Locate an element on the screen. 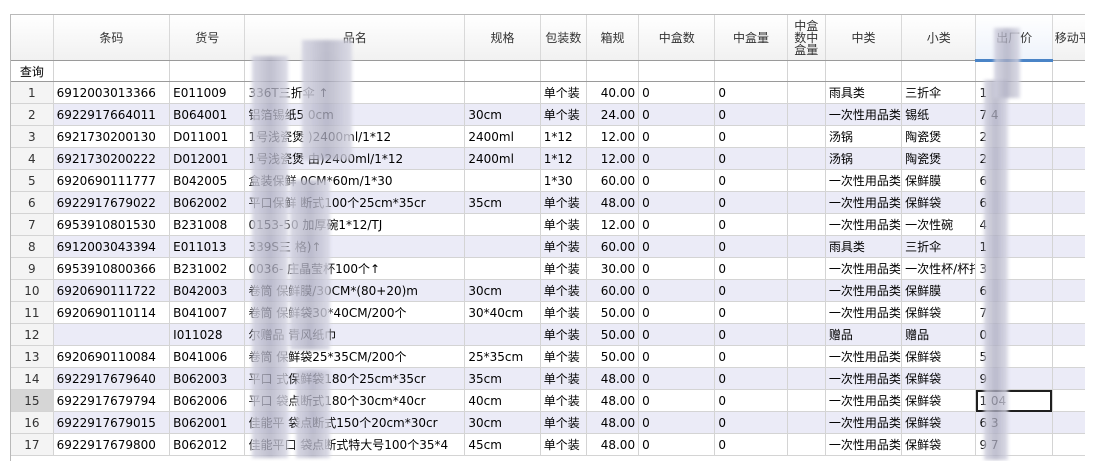  cell-category: 汤锅 is located at coordinates (864, 158).